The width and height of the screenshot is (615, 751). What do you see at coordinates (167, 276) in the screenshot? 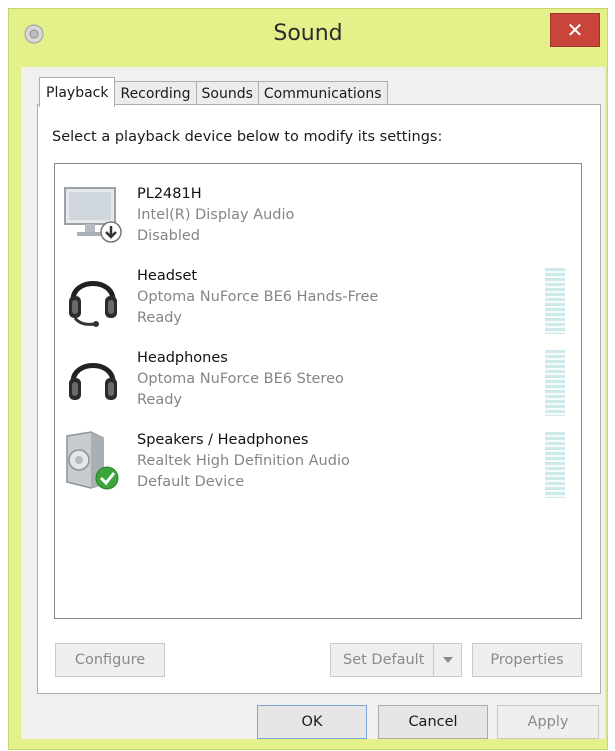
I see `device-name: Headset` at bounding box center [167, 276].